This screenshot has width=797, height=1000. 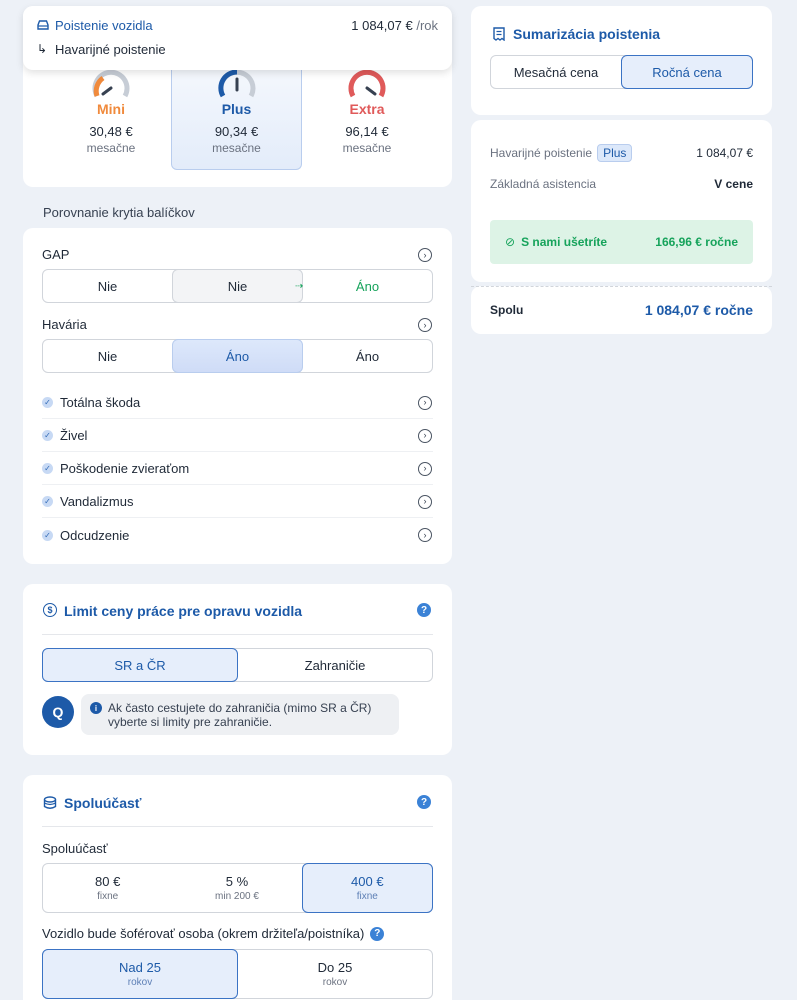 What do you see at coordinates (107, 286) in the screenshot?
I see `gap-option-no: Nie` at bounding box center [107, 286].